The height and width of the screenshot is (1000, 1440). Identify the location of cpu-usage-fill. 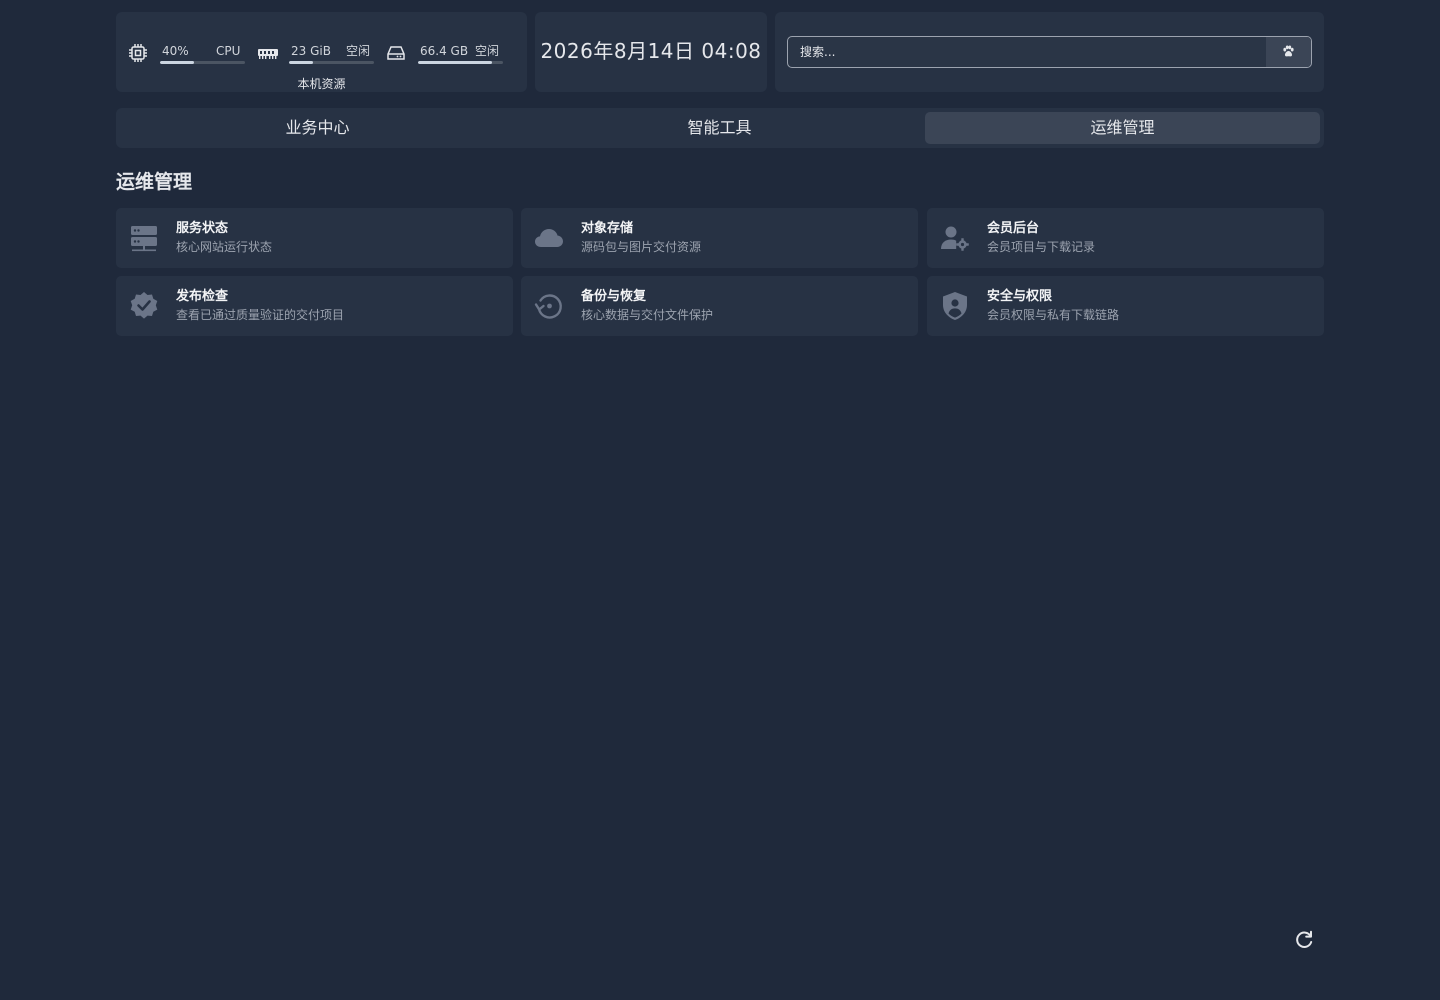
(177, 62).